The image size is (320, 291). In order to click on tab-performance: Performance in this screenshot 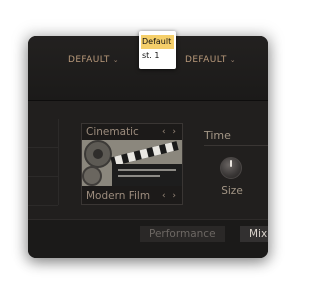, I will do `click(182, 234)`.